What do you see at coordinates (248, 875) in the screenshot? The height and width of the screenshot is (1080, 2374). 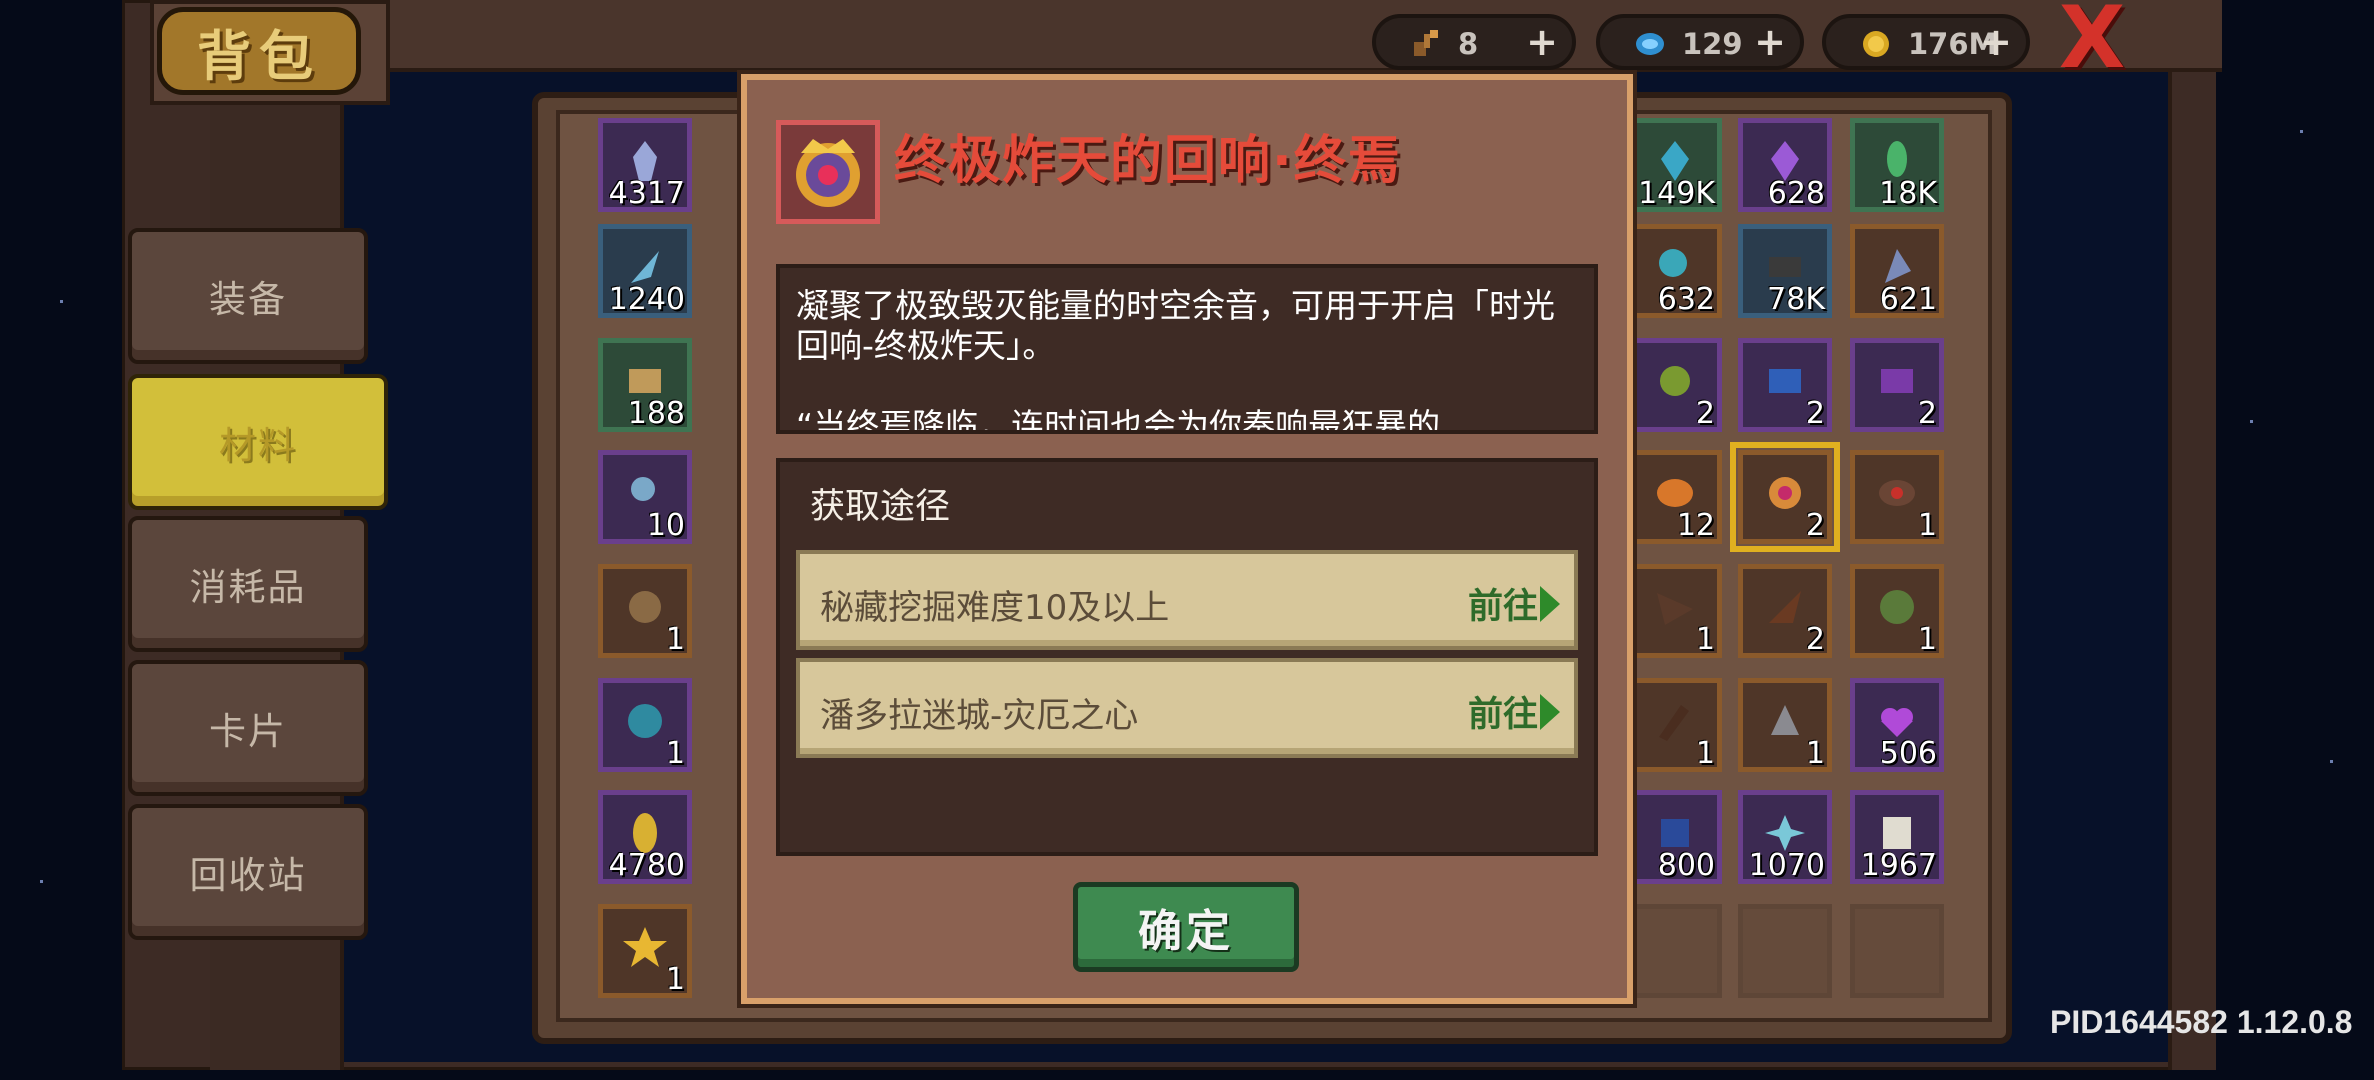 I see `tab-label: 回收站` at bounding box center [248, 875].